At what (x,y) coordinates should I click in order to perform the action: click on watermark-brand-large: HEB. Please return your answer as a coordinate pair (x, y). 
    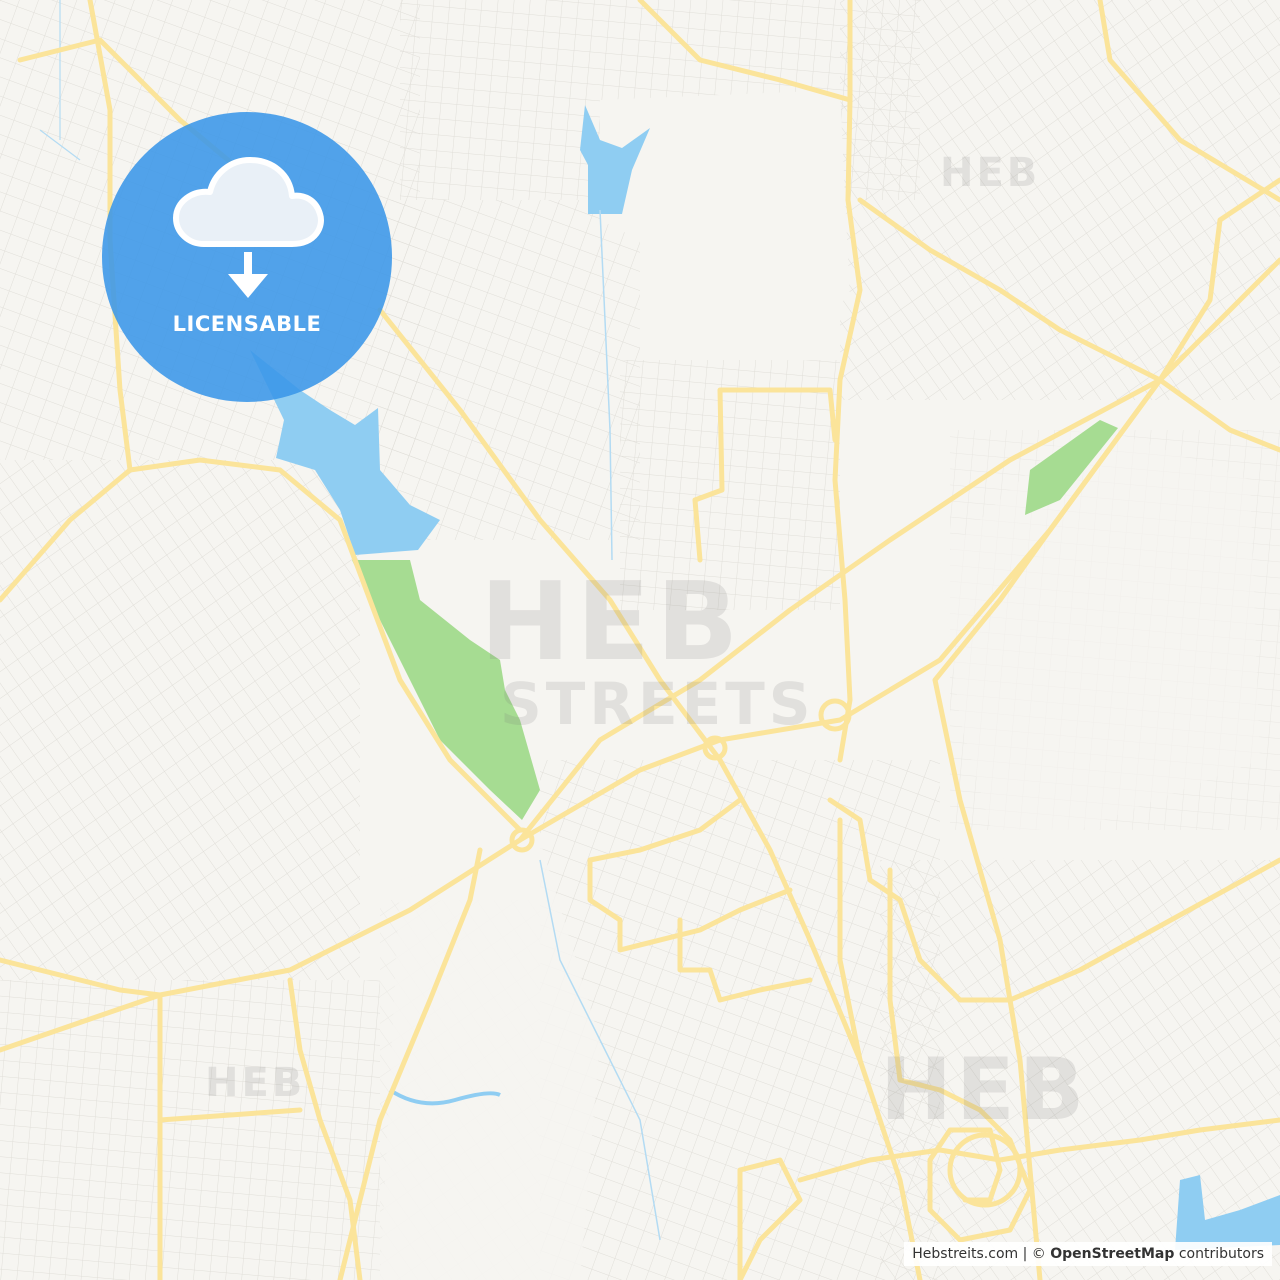
    Looking at the image, I should click on (984, 1090).